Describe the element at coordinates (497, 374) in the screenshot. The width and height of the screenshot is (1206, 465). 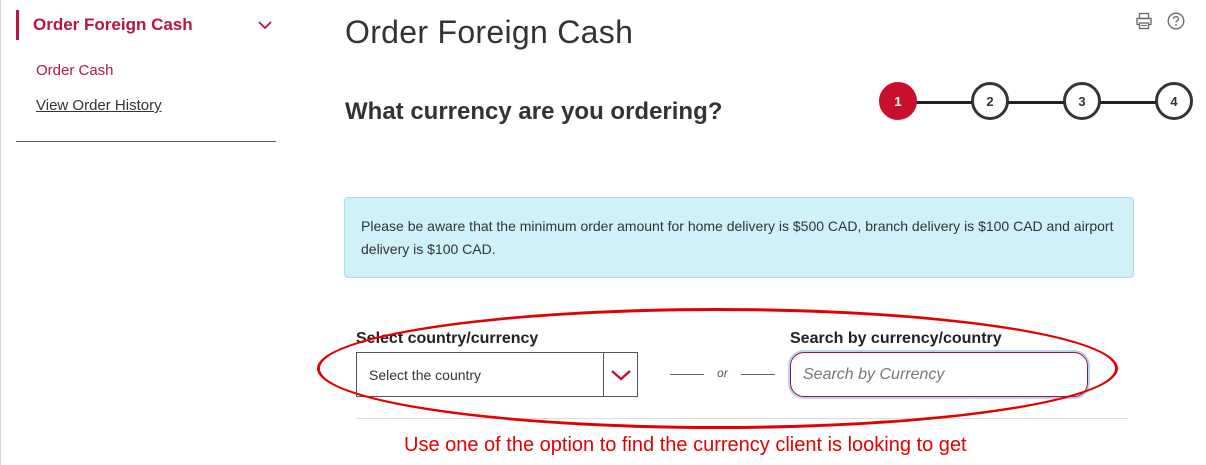
I see `country-select: Select the country` at that location.